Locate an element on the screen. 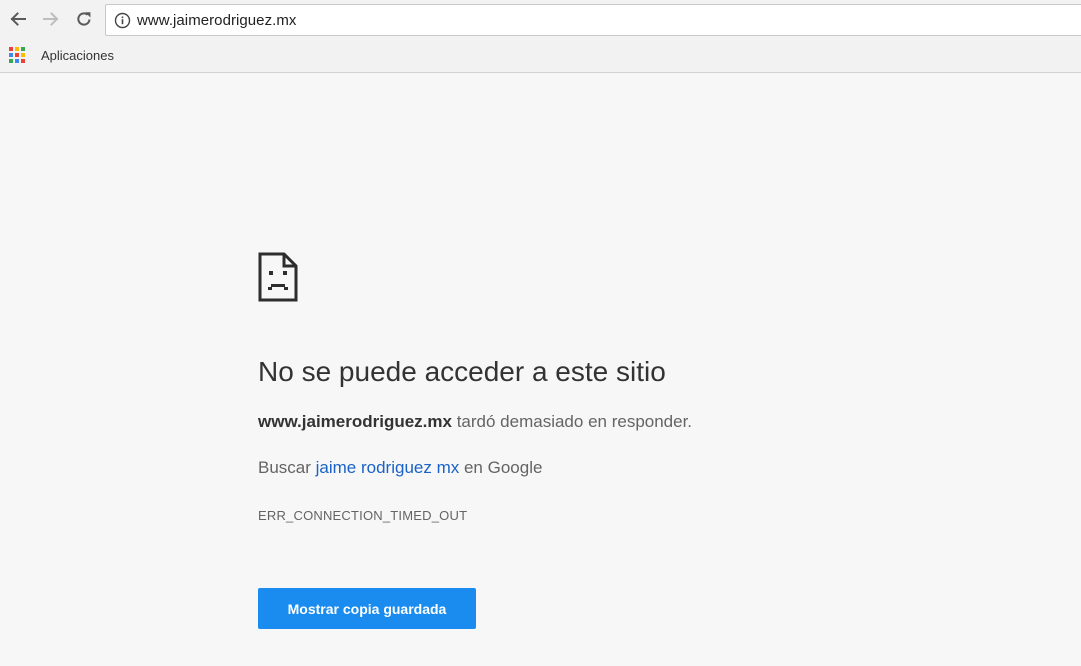 The height and width of the screenshot is (666, 1081). apps-label: Aplicaciones is located at coordinates (77, 55).